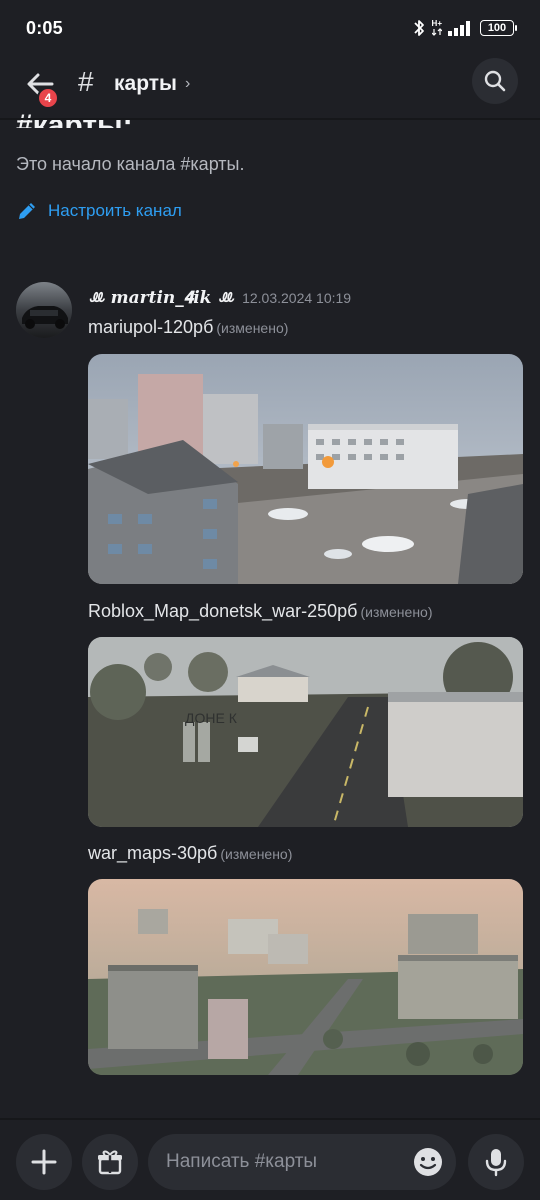 This screenshot has height=1200, width=540. I want to click on message-header: ꔛ 𝒎𝒂𝒓𝒕𝒊𝒏_𝟒𝒊𝒌 ꔛ 12.03.2024 10:19, so click(219, 298).